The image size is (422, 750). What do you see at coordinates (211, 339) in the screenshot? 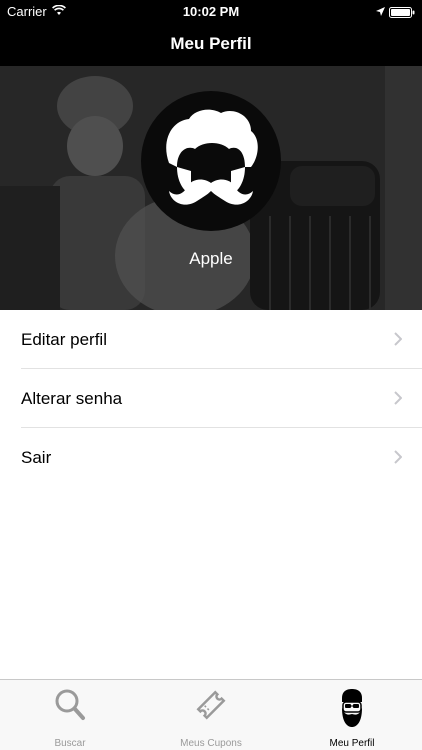
I see `edit-profile-row: Editar perfil` at bounding box center [211, 339].